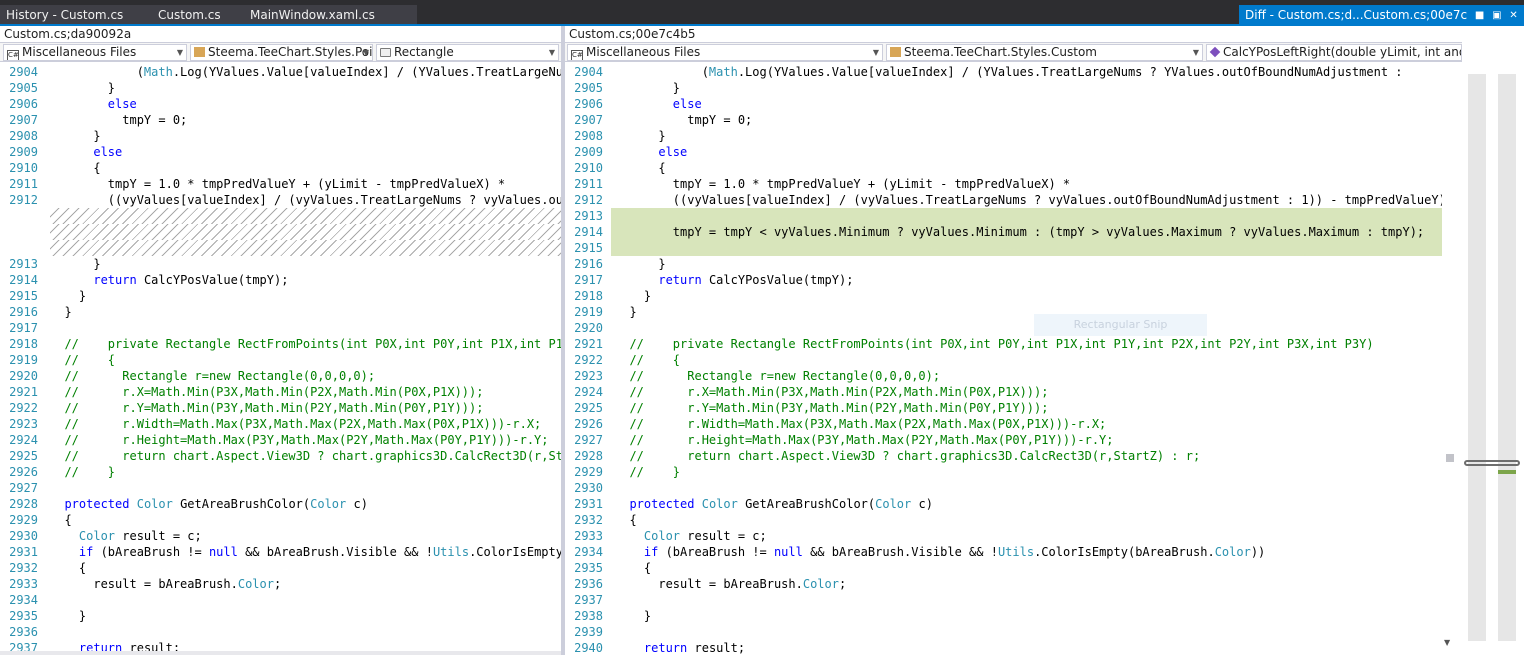 The width and height of the screenshot is (1524, 655). What do you see at coordinates (95, 52) in the screenshot?
I see `left-project-dropdown: C# Miscellaneous Files ▼` at bounding box center [95, 52].